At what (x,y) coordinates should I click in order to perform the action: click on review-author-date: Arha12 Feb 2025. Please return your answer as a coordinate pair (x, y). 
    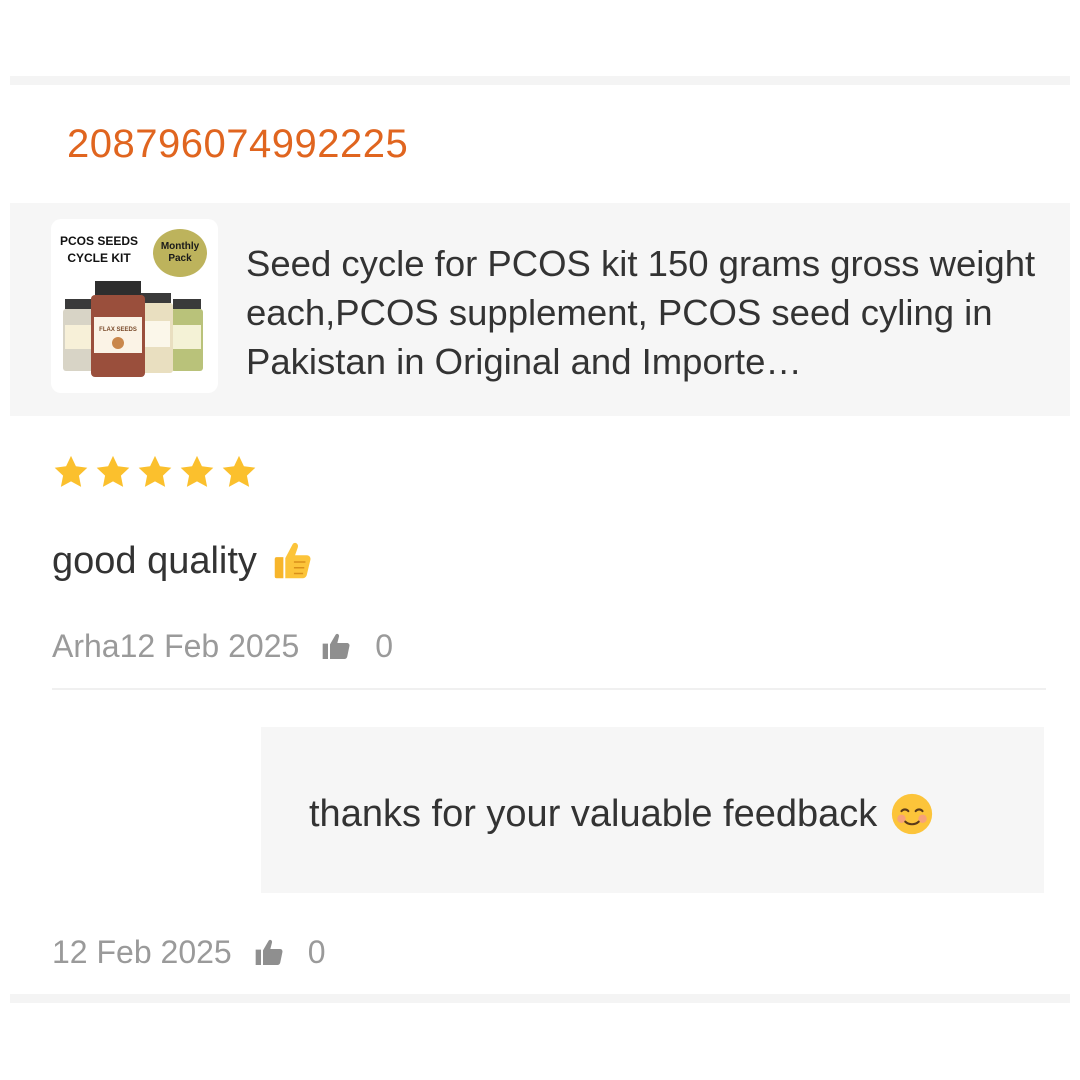
    Looking at the image, I should click on (176, 646).